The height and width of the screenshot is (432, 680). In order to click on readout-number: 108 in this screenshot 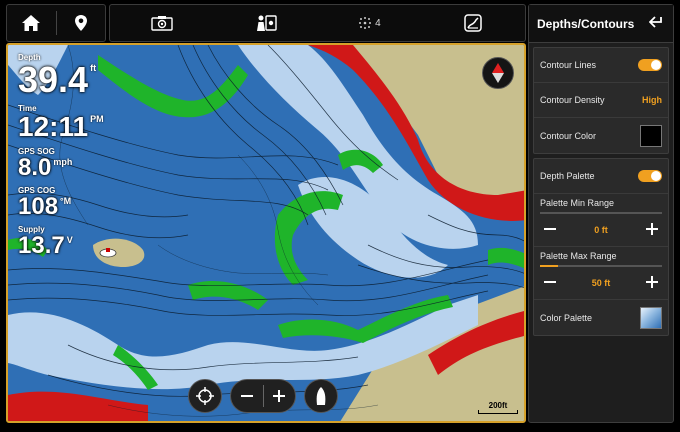, I will do `click(38, 206)`.